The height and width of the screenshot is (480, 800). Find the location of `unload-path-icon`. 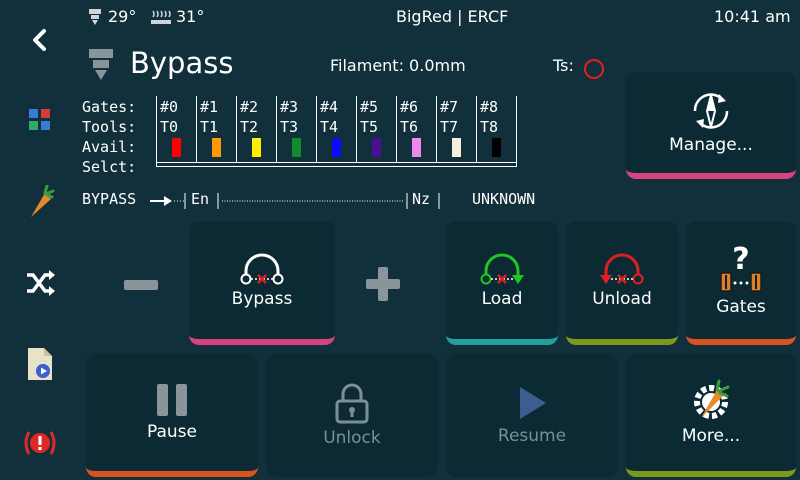

unload-path-icon is located at coordinates (622, 269).